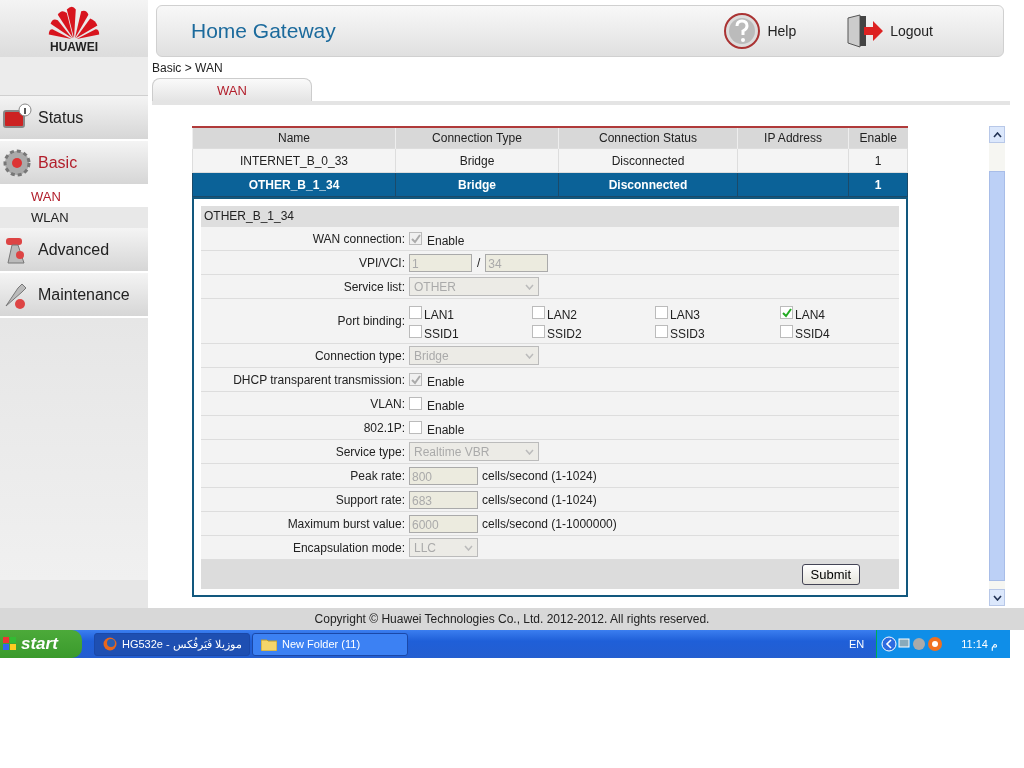  Describe the element at coordinates (377, 475) in the screenshot. I see `field-label: Peak rate:` at that location.